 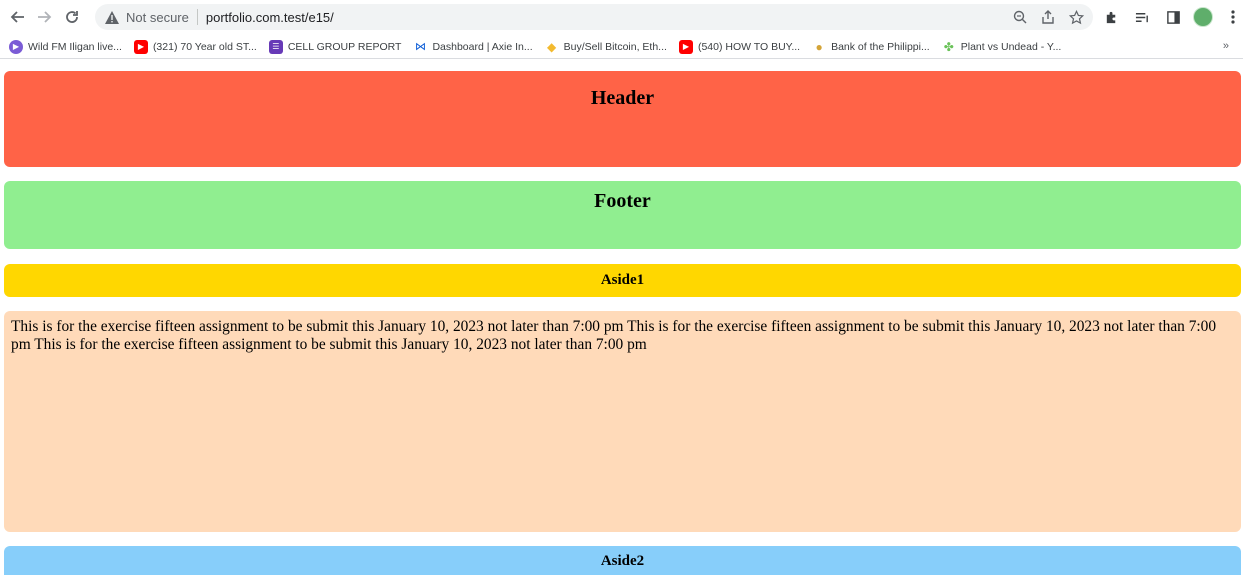 What do you see at coordinates (1076, 17) in the screenshot?
I see `star-icon` at bounding box center [1076, 17].